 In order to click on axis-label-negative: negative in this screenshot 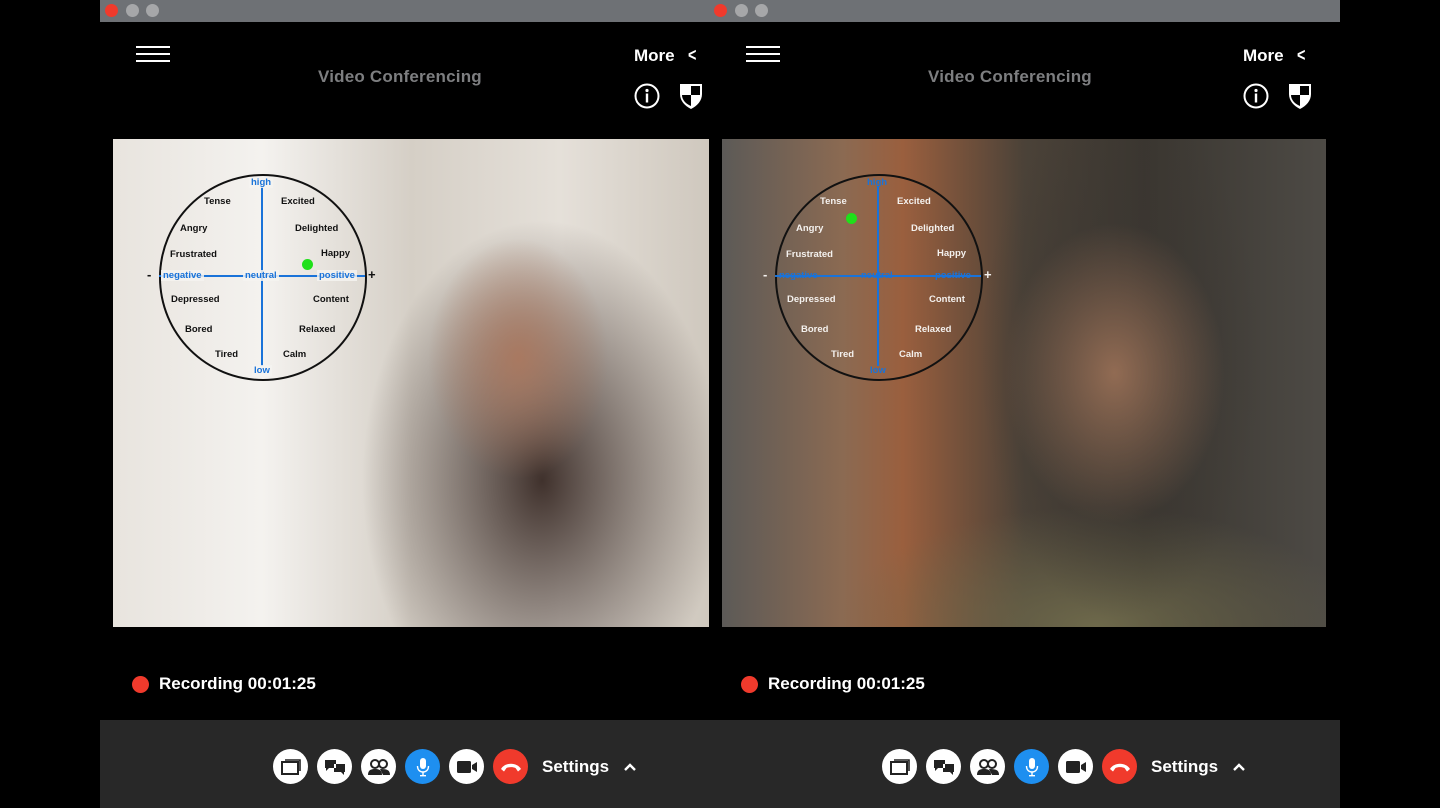, I will do `click(182, 275)`.